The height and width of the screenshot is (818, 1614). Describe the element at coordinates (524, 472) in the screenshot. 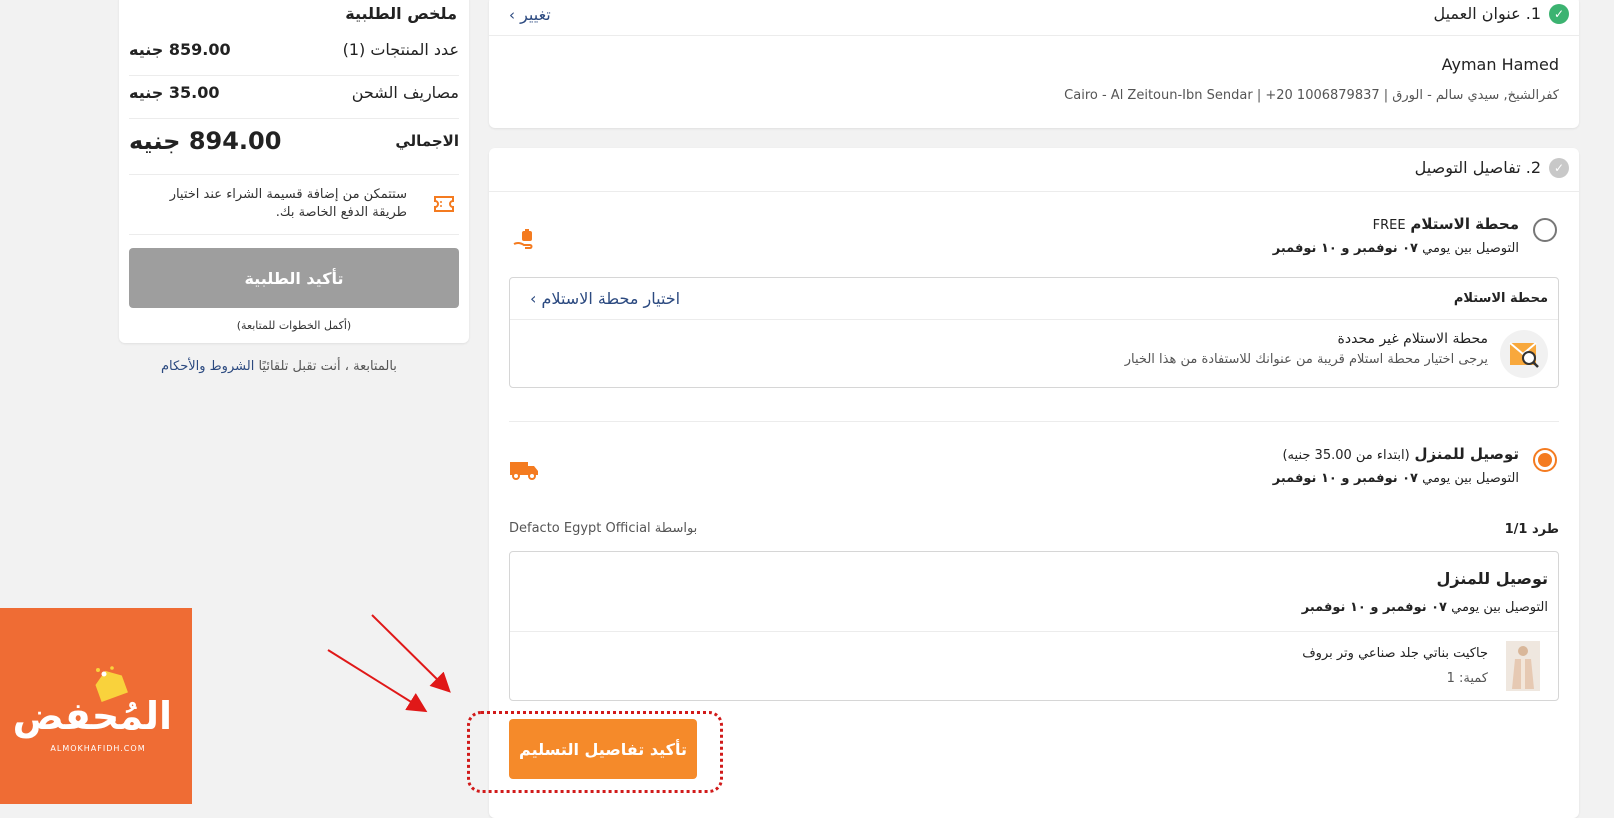

I see `truck-icon` at that location.